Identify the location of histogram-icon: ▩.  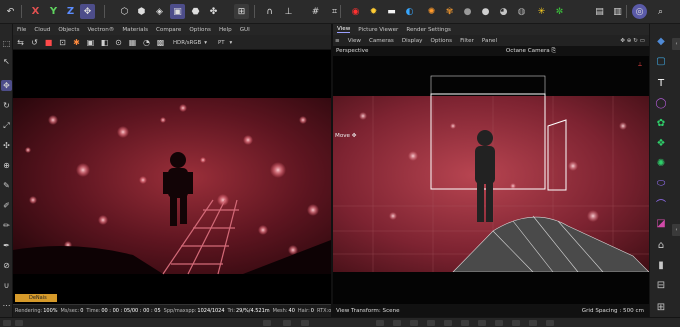
(160, 42).